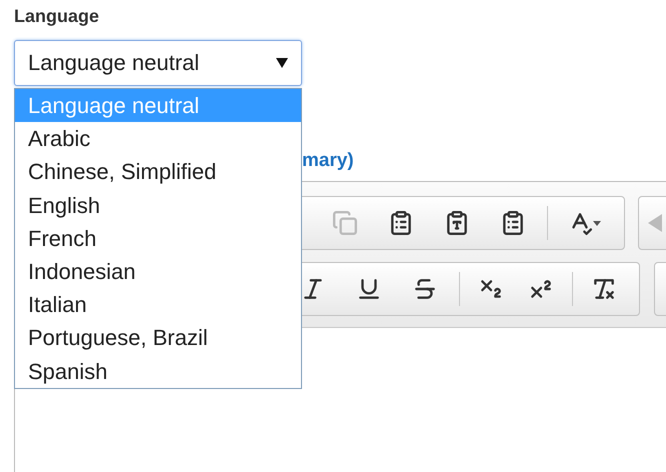 This screenshot has width=666, height=472. Describe the element at coordinates (655, 223) in the screenshot. I see `arrow-icon` at that location.